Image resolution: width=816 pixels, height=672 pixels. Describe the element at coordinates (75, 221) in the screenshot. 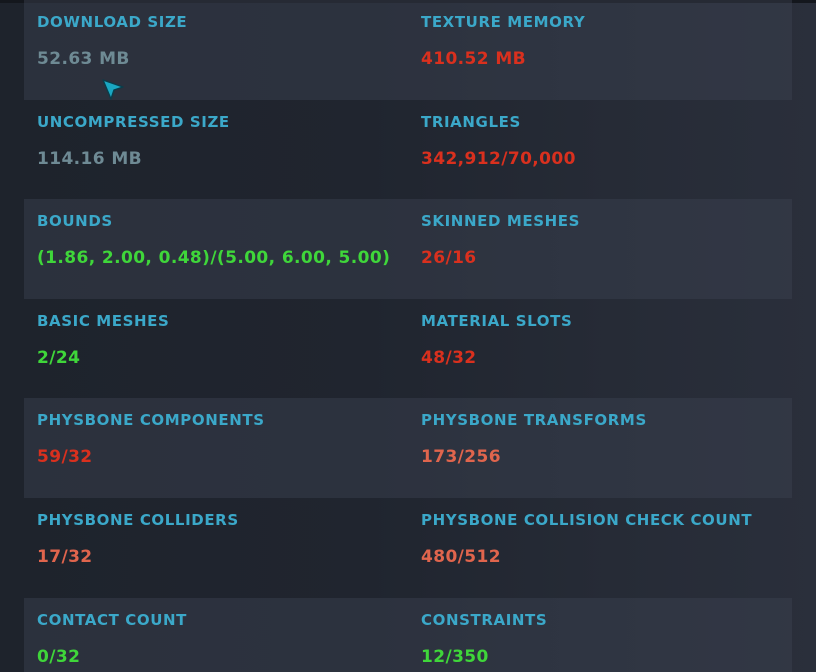

I see `stat-label: BOUNDS` at that location.